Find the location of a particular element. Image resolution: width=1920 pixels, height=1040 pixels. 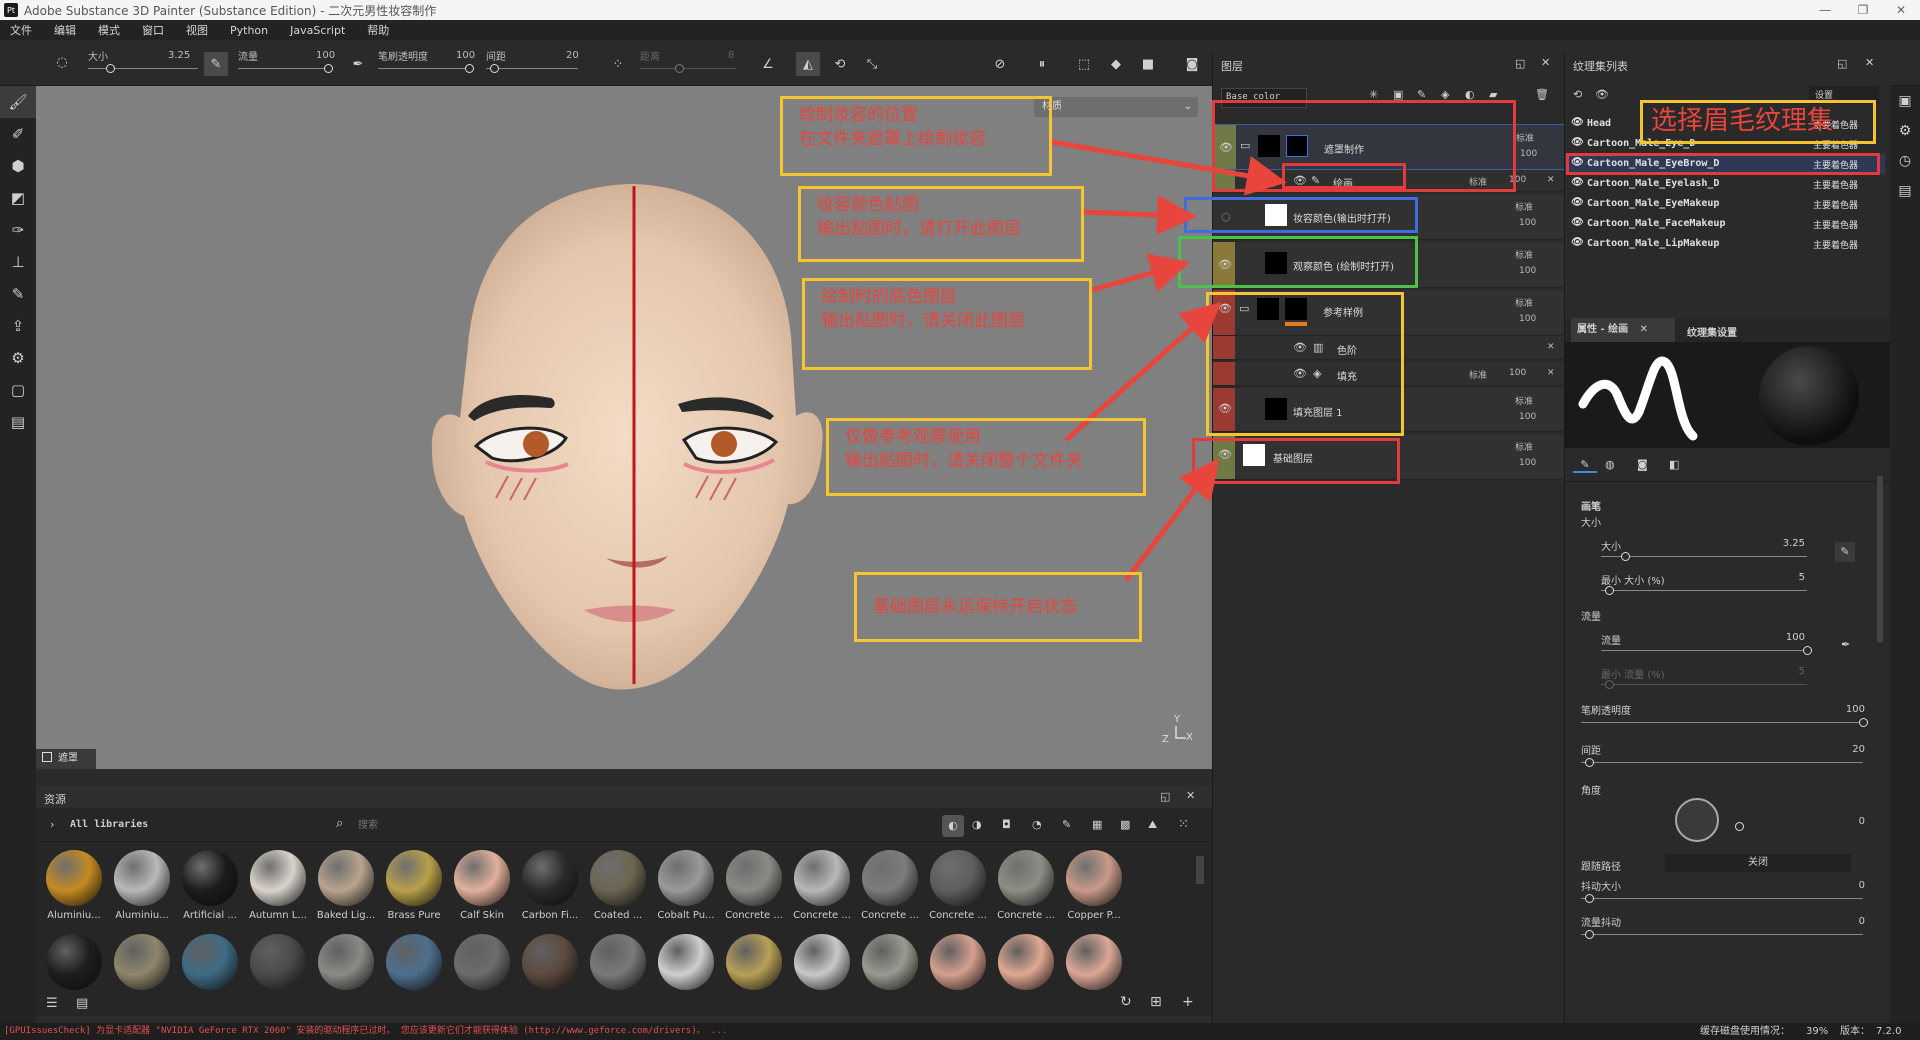

texture-set-item: 👁 Cartoon_Male_FaceMakeup 主要着色器 is located at coordinates (1725, 224).